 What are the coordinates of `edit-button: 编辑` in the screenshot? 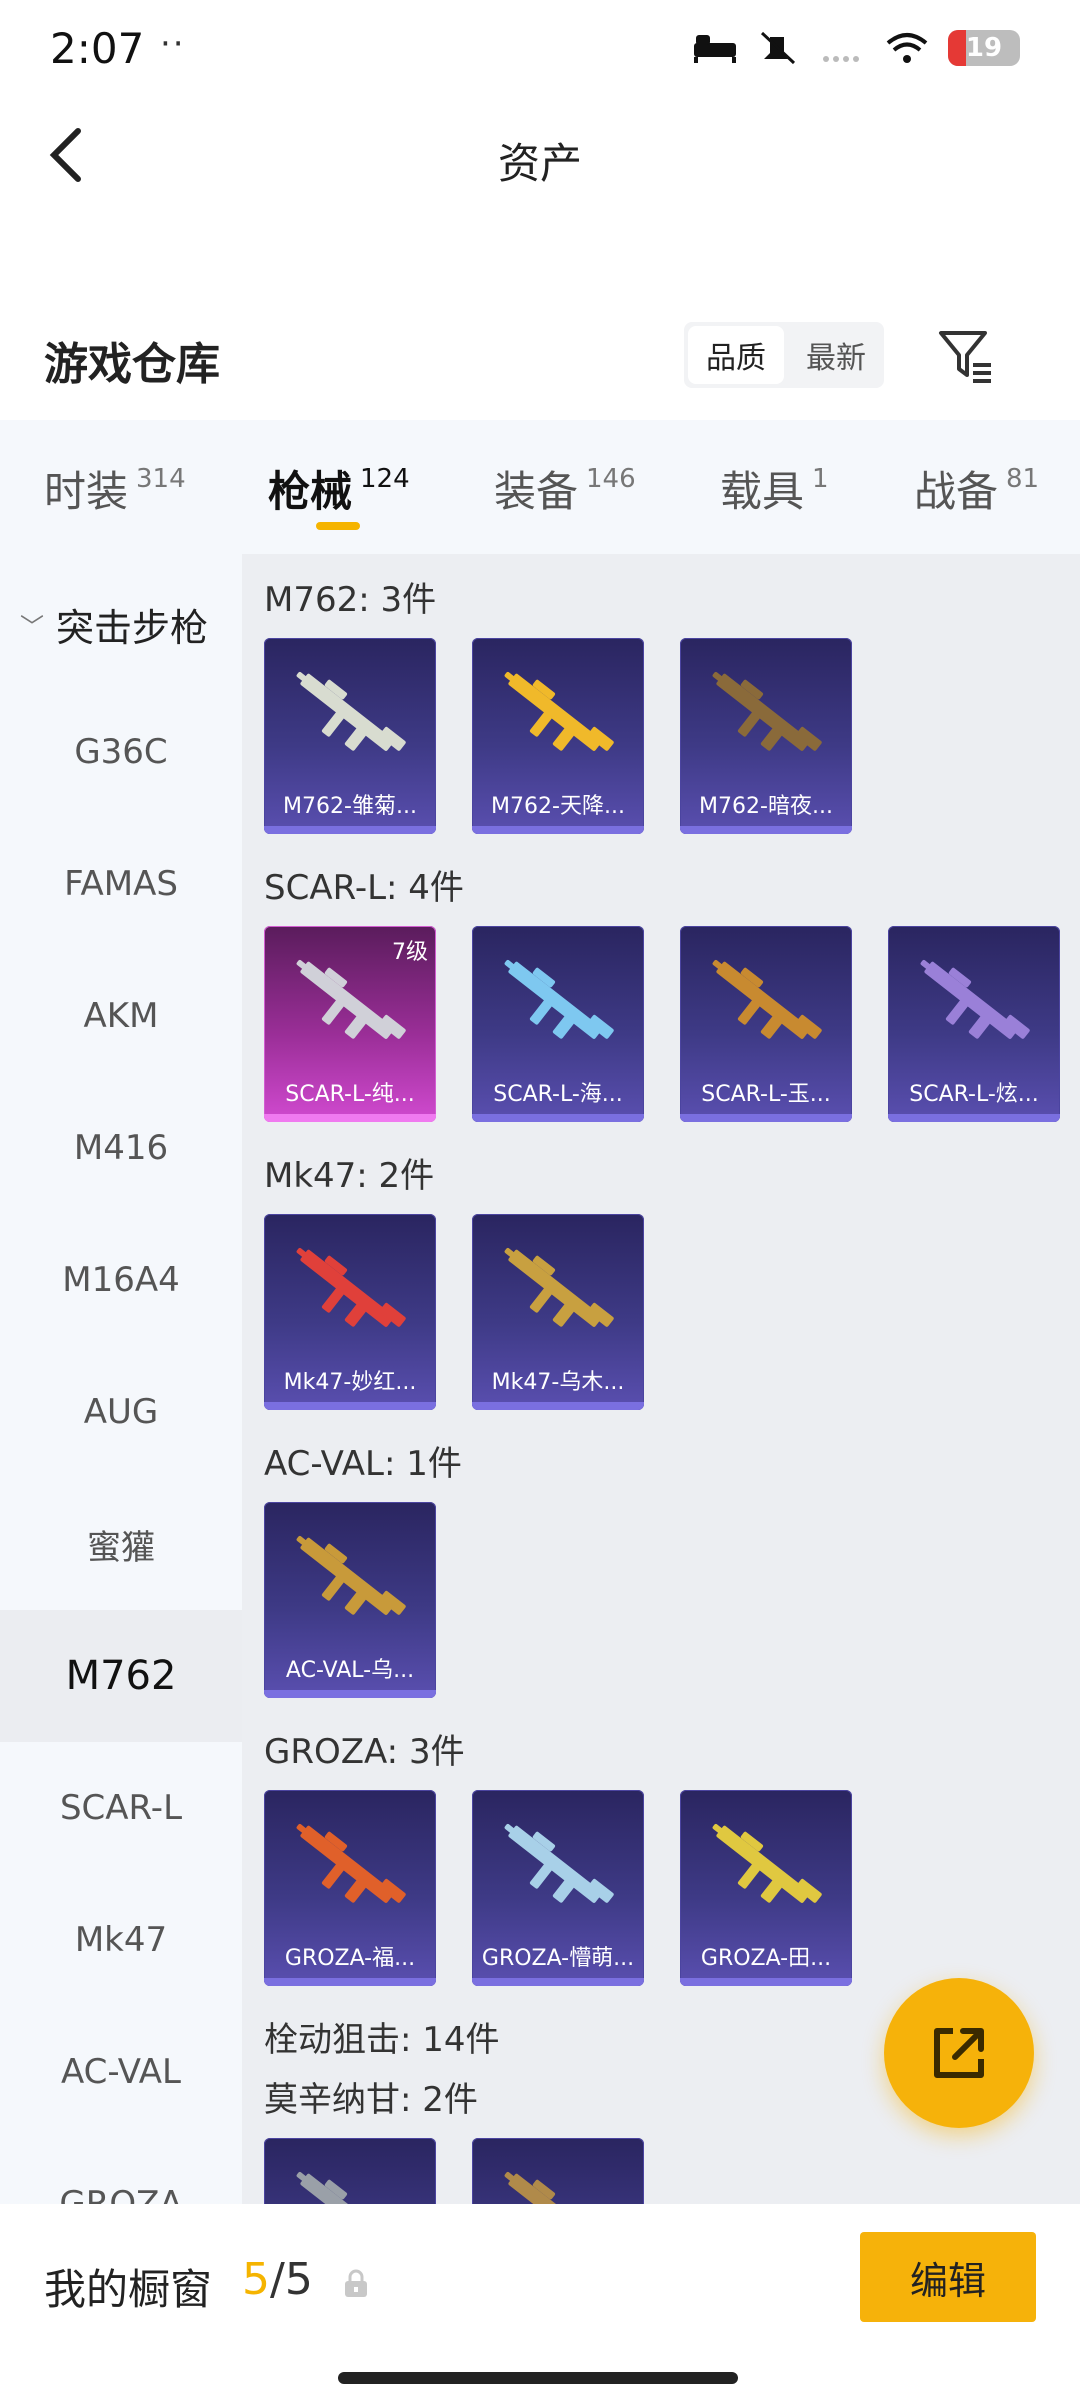 It's located at (948, 2277).